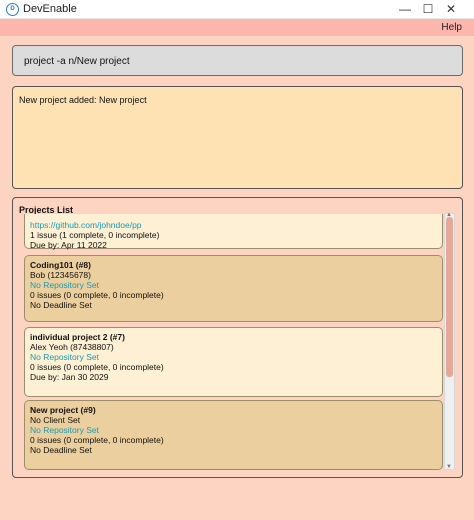  Describe the element at coordinates (60, 275) in the screenshot. I see `project-client: Bob (12345678)` at that location.